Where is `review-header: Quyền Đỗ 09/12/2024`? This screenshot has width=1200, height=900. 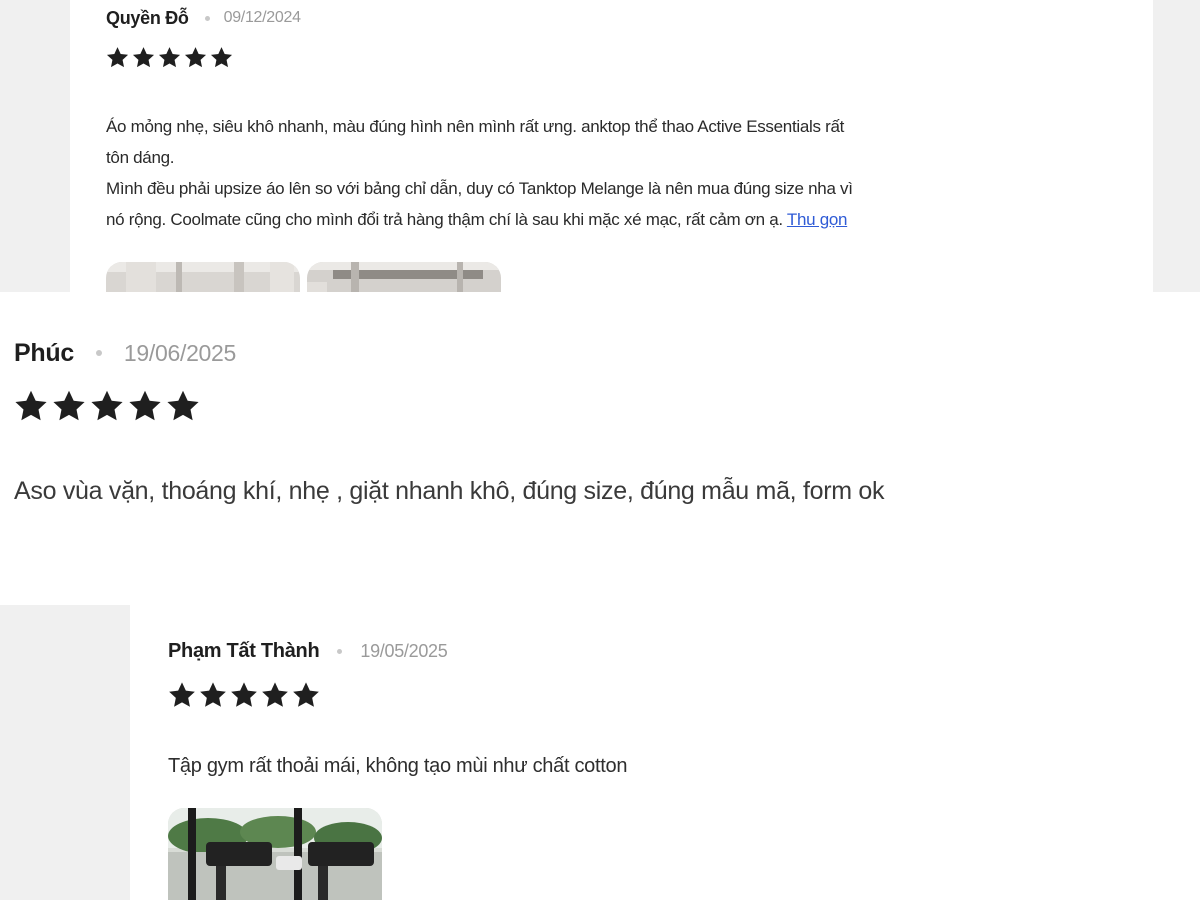 review-header: Quyền Đỗ 09/12/2024 is located at coordinates (203, 18).